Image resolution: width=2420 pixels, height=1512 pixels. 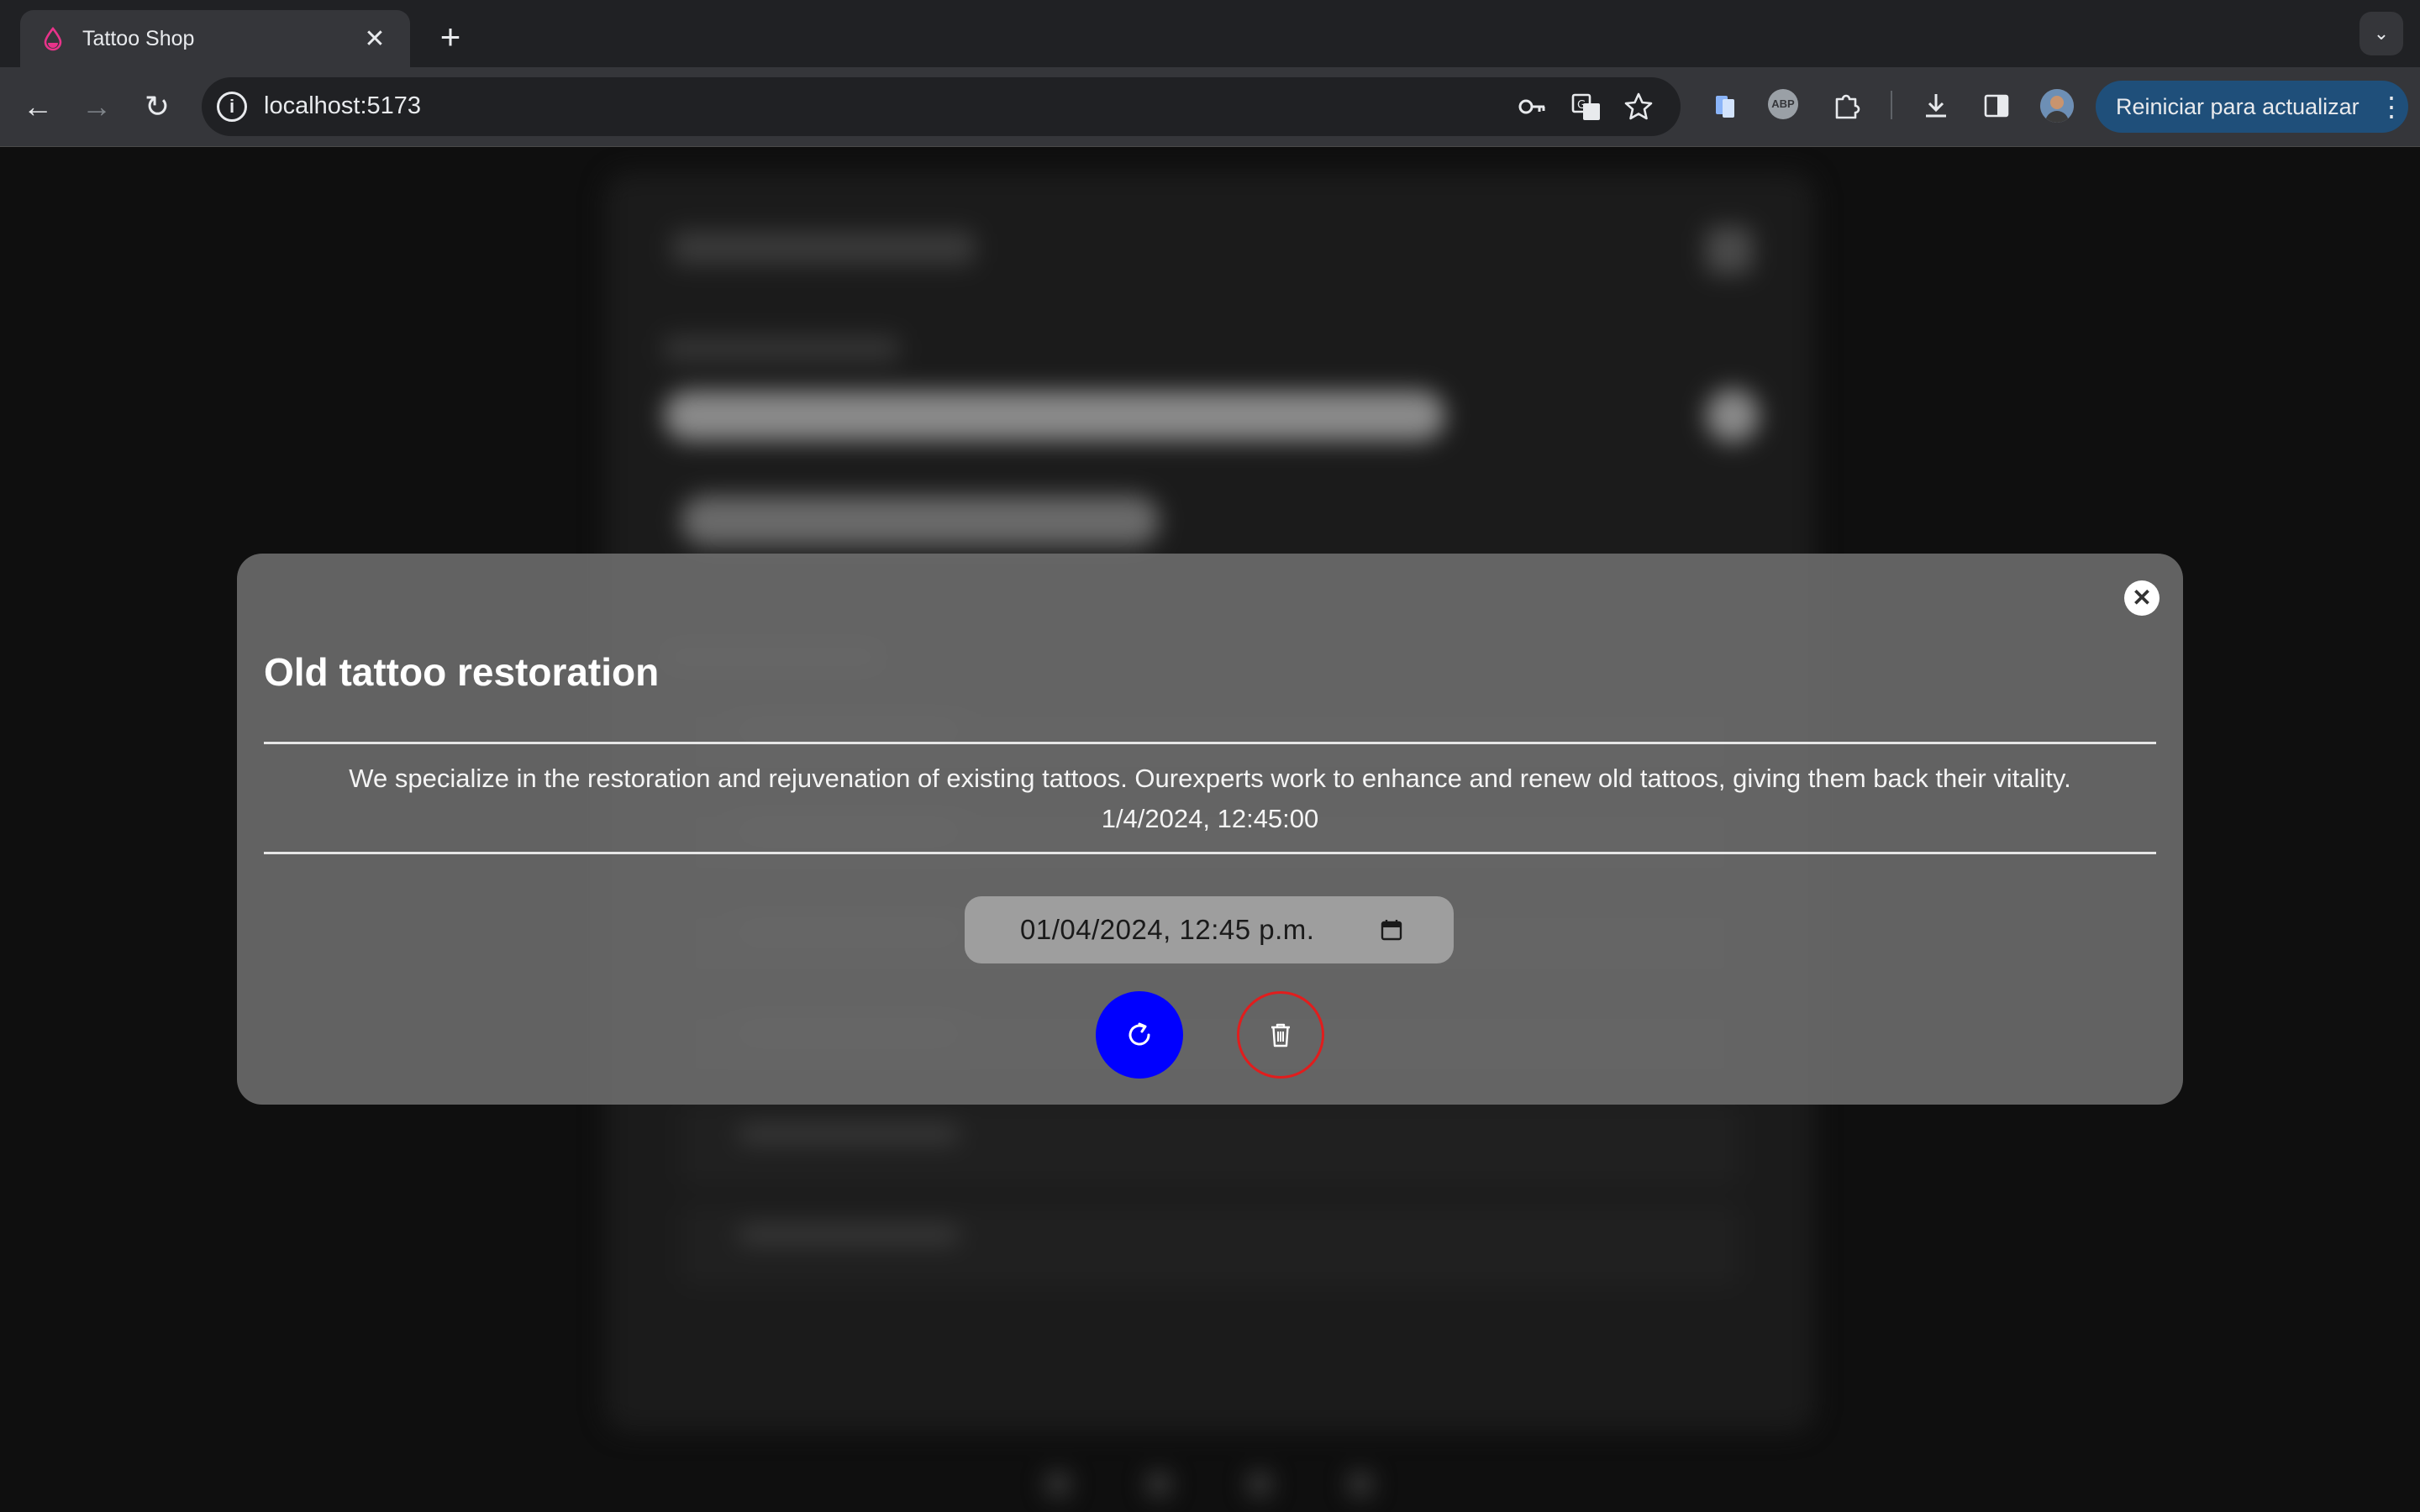 What do you see at coordinates (1891, 105) in the screenshot?
I see `toolbar-divider` at bounding box center [1891, 105].